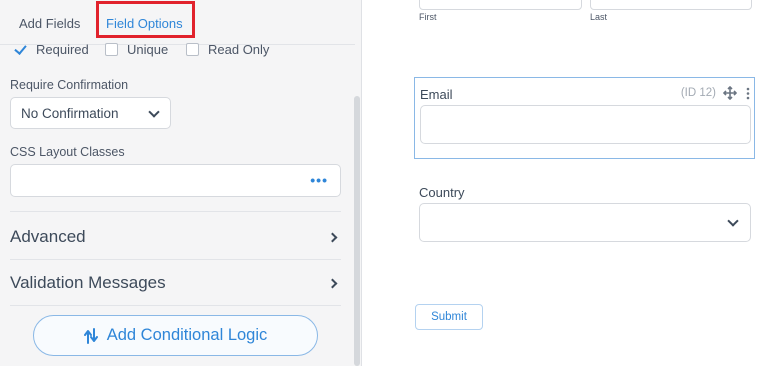  I want to click on first-sub-label: First, so click(428, 17).